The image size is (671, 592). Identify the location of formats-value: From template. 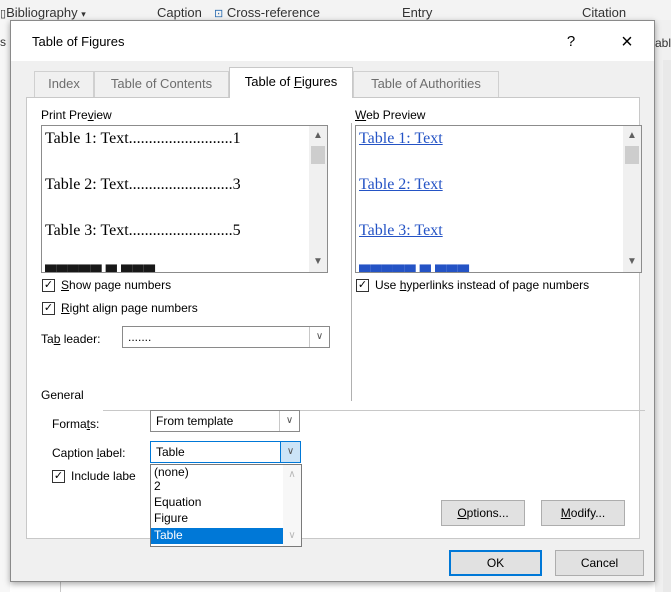
(195, 421).